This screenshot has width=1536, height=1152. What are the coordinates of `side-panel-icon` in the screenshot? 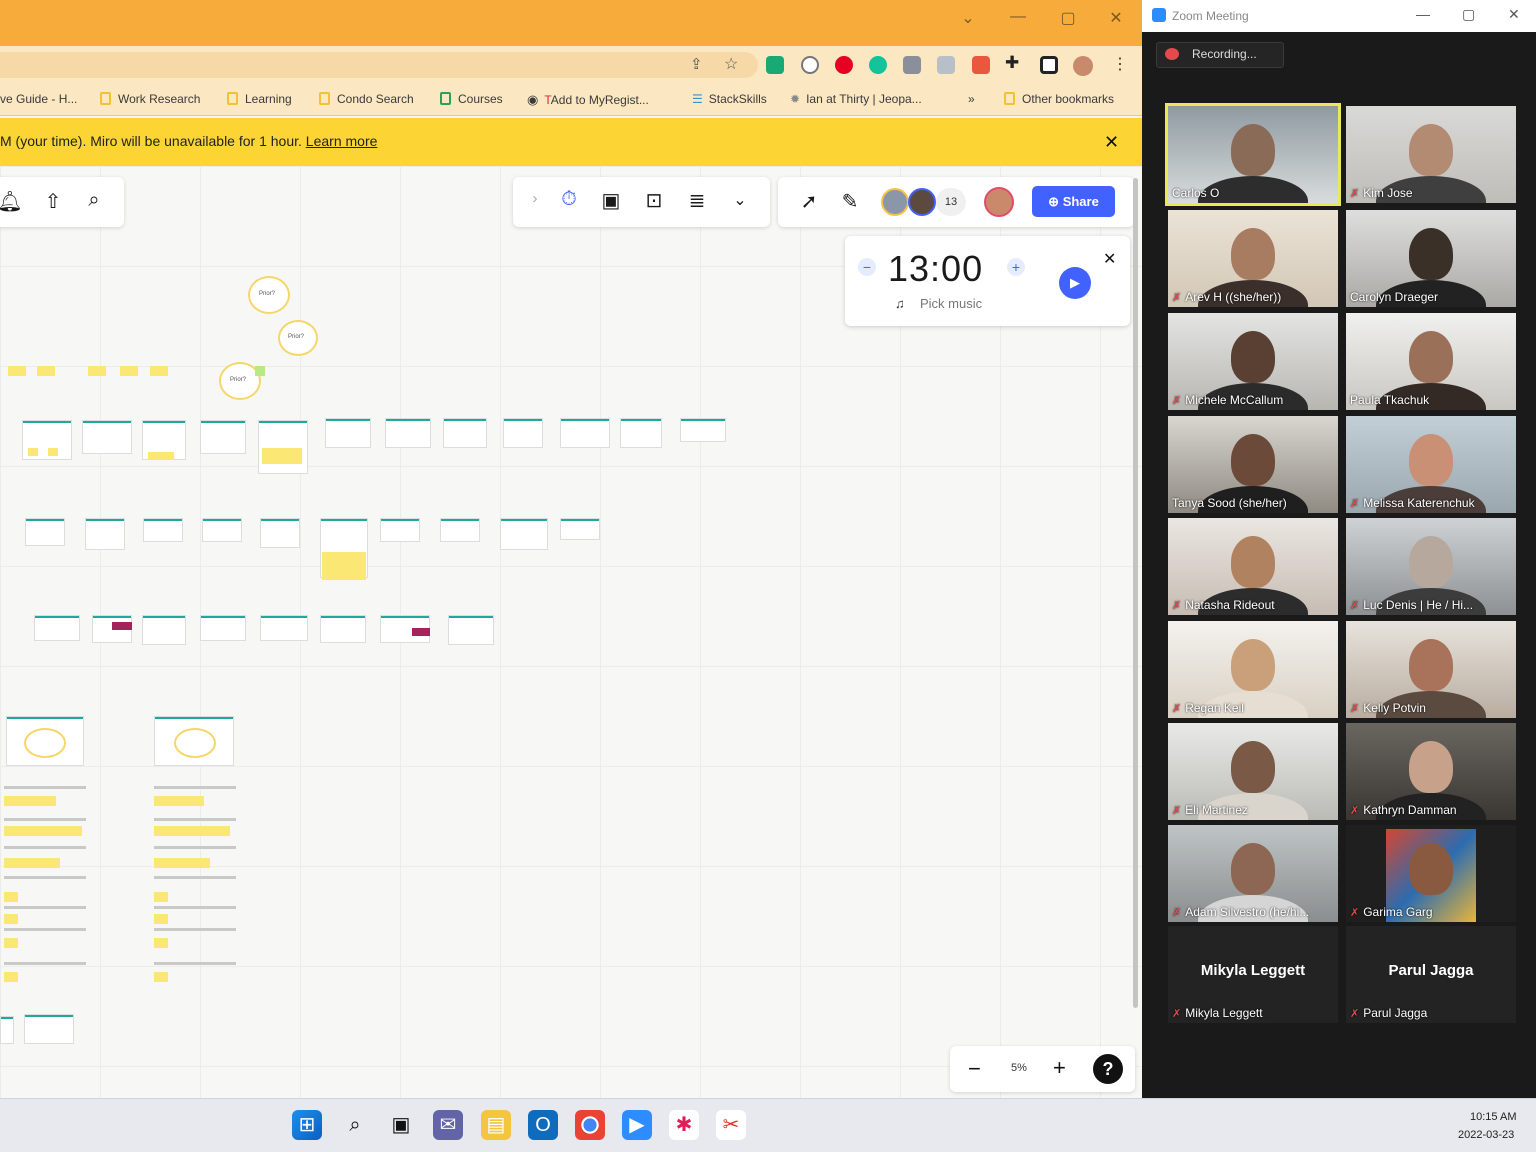 It's located at (1049, 65).